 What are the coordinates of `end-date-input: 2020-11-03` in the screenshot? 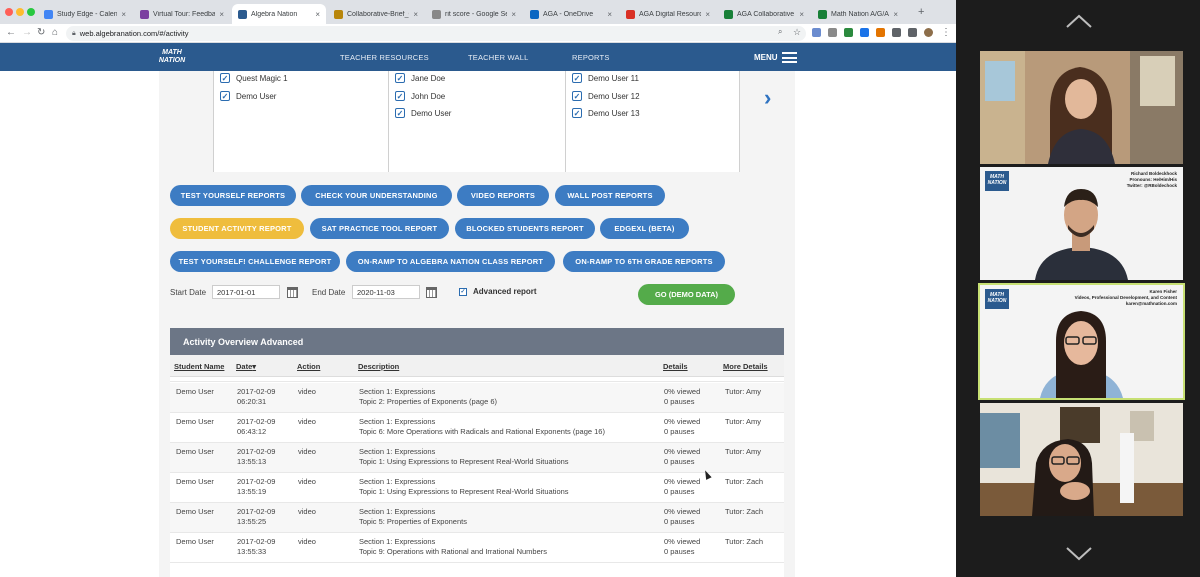 It's located at (386, 292).